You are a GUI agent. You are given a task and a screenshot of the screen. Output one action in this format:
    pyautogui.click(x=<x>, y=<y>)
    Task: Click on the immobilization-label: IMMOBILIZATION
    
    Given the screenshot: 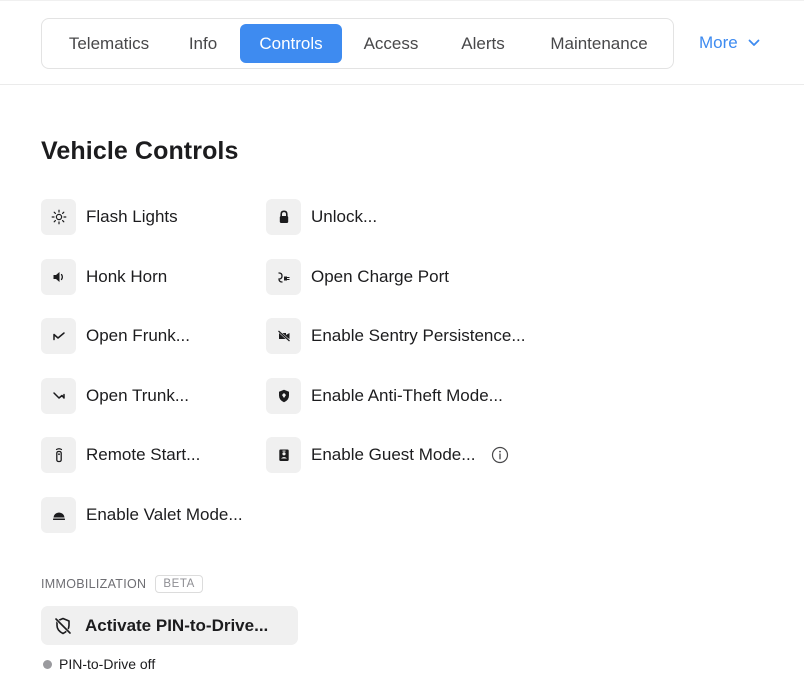 What is the action you would take?
    pyautogui.click(x=94, y=584)
    